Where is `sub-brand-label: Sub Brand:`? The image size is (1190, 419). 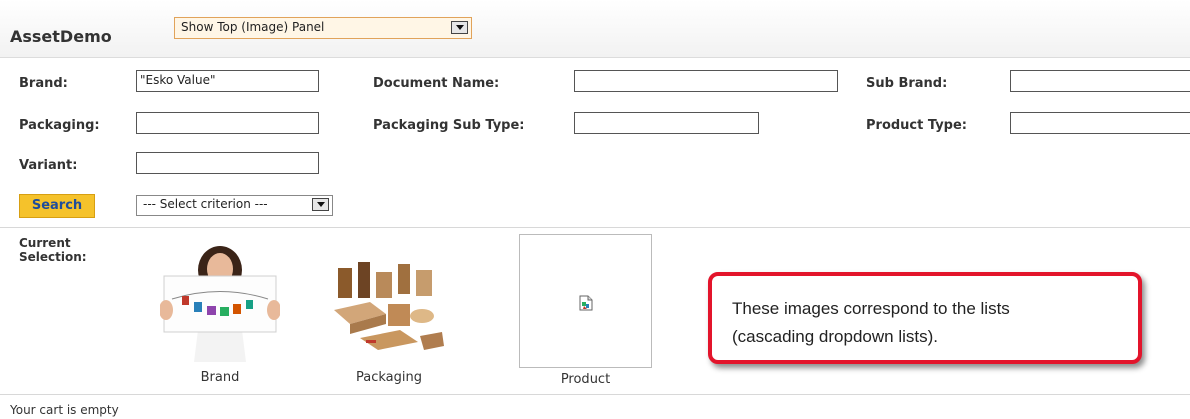
sub-brand-label: Sub Brand: is located at coordinates (907, 83).